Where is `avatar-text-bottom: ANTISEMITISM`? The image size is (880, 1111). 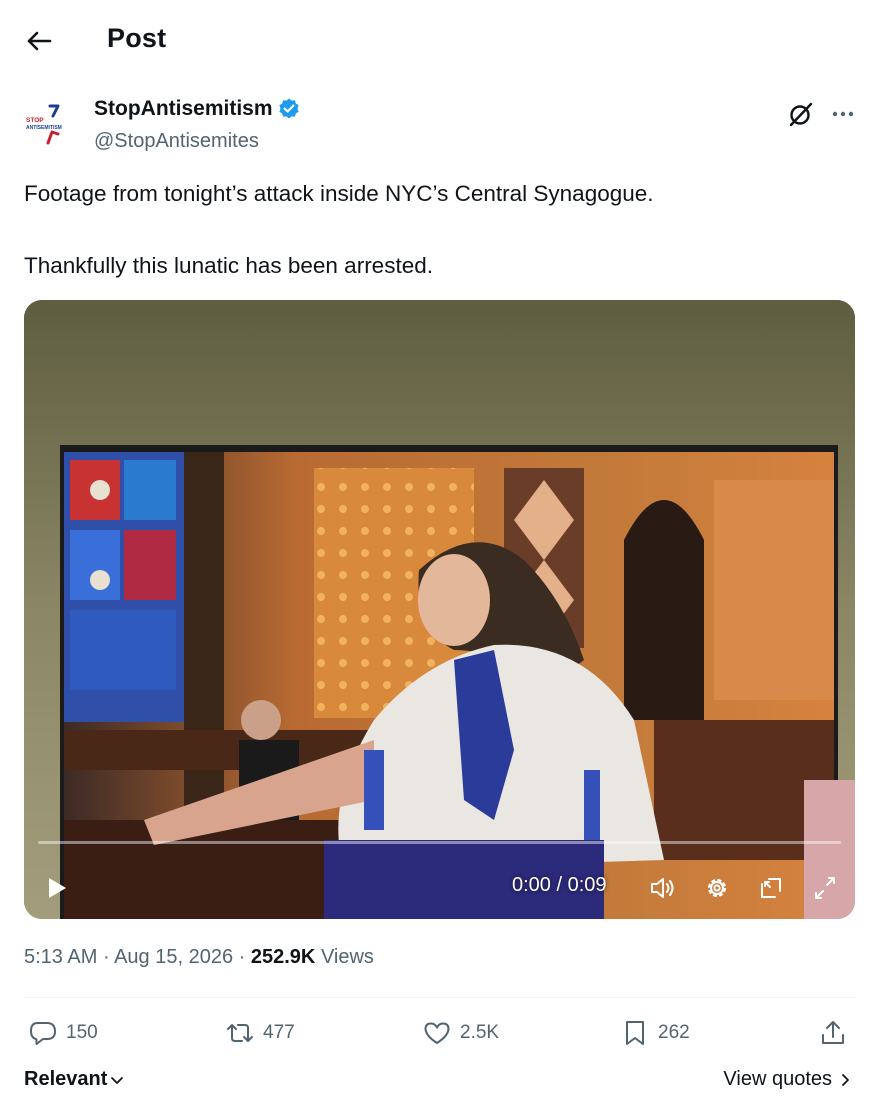
avatar-text-bottom: ANTISEMITISM is located at coordinates (44, 128).